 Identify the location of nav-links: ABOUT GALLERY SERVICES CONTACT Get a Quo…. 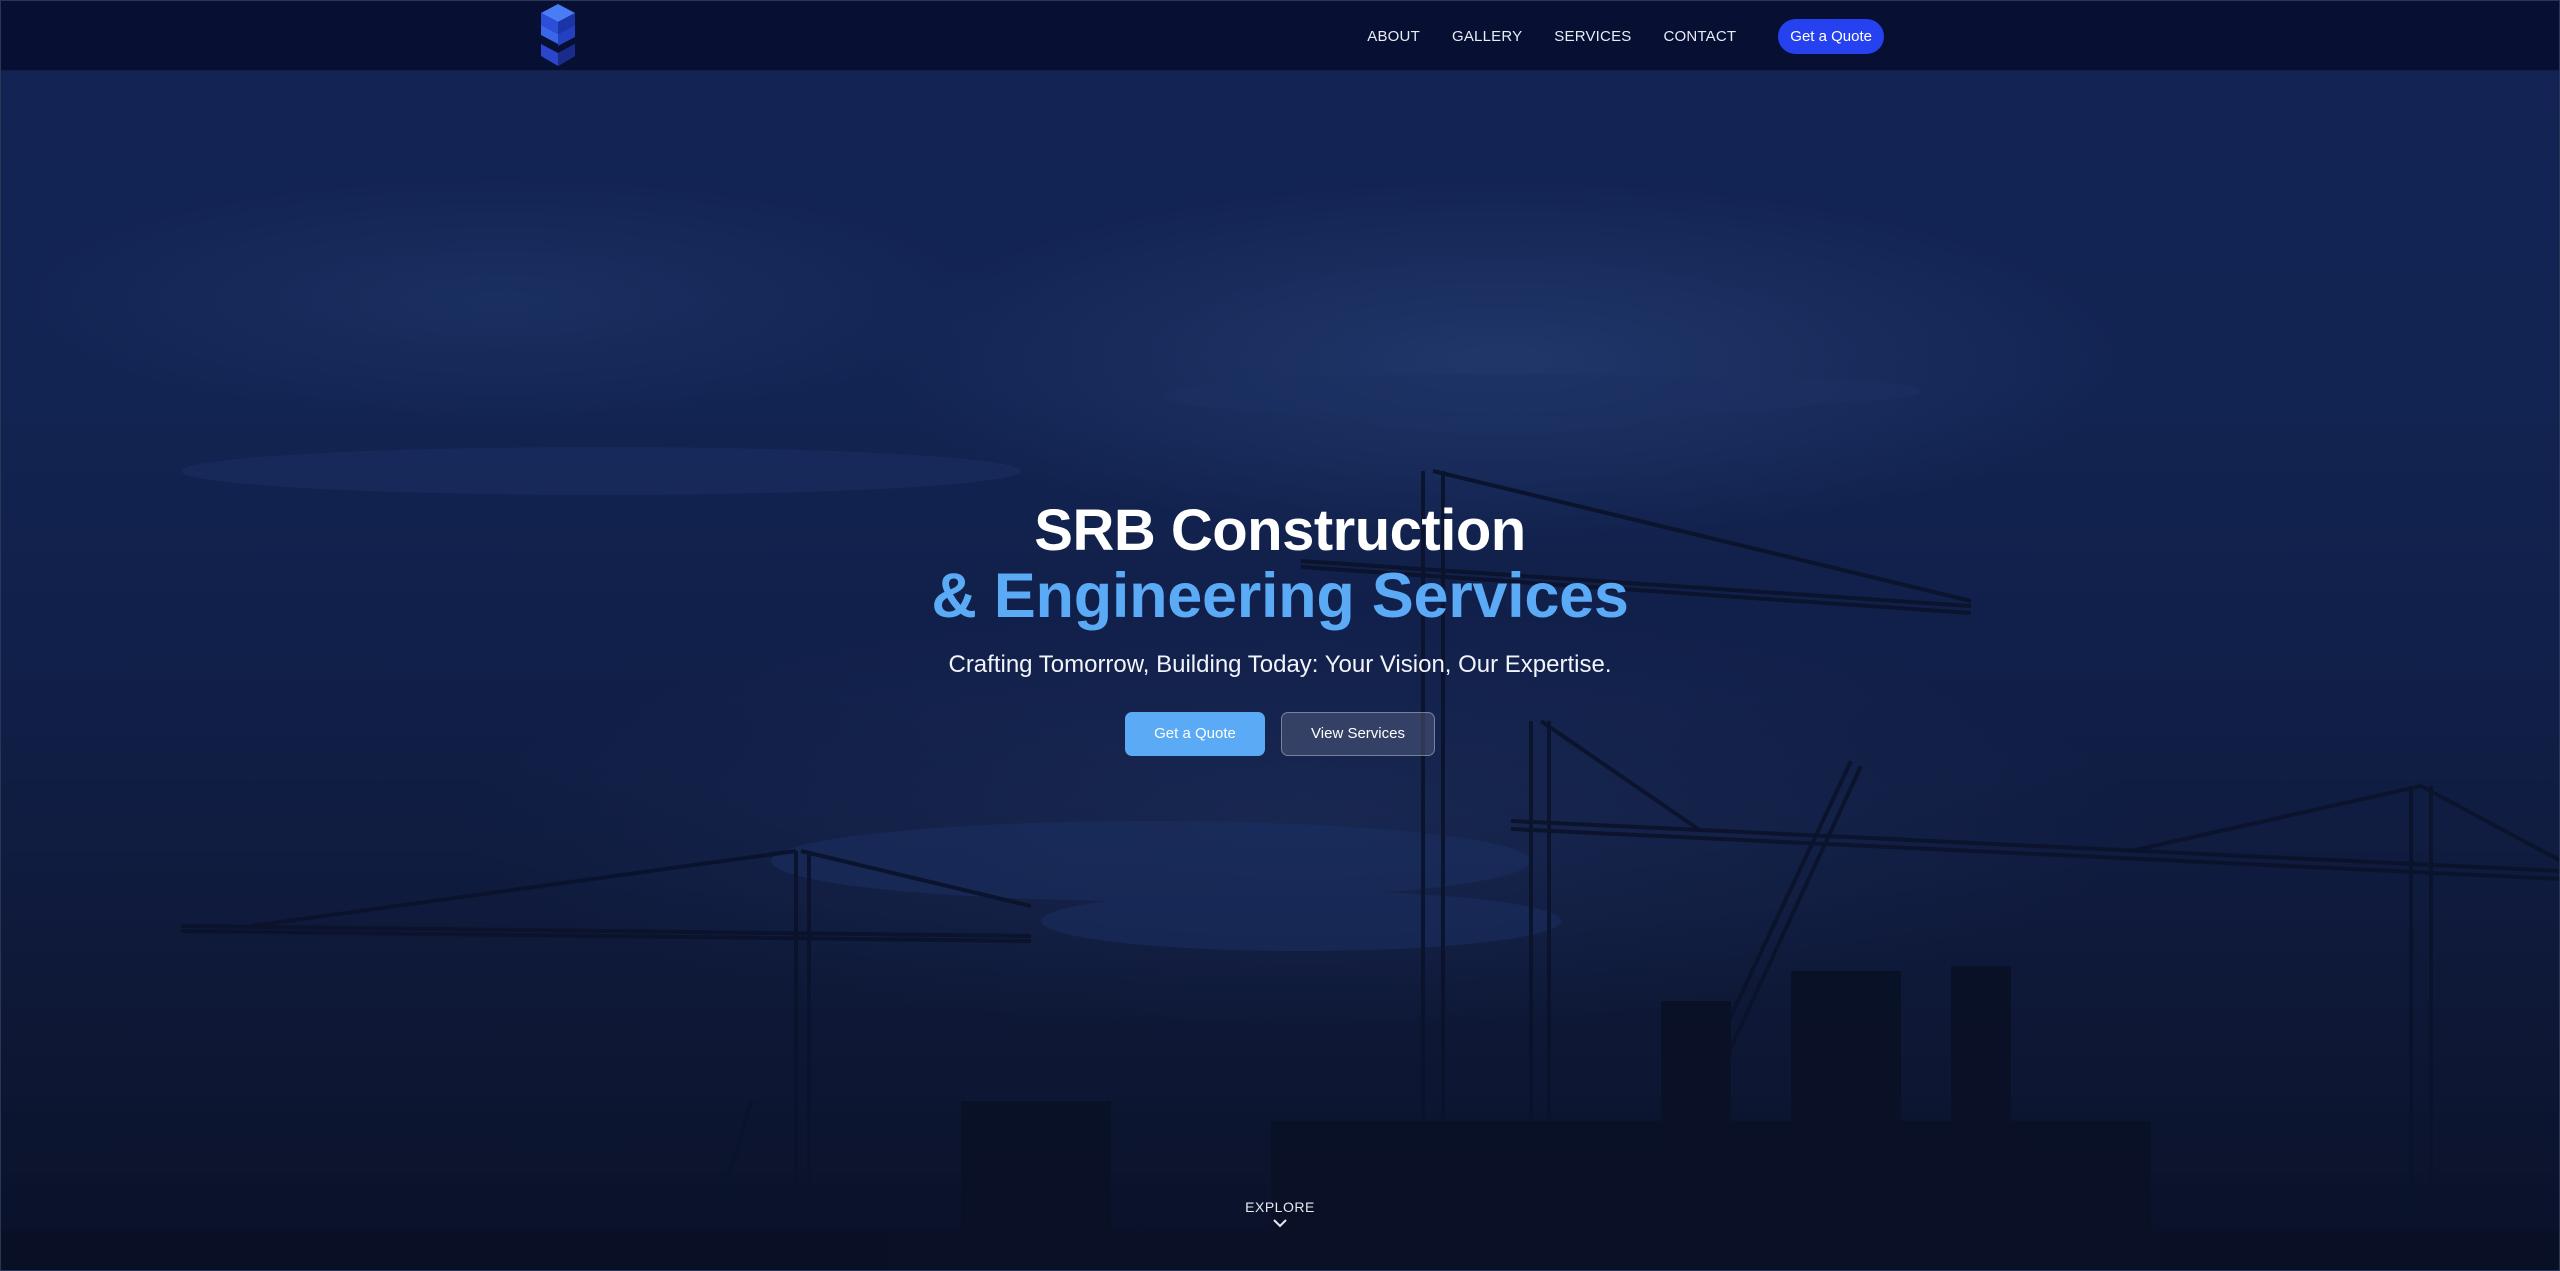
(1609, 36).